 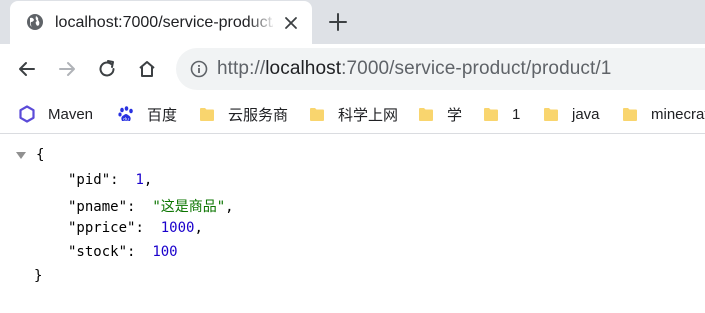 What do you see at coordinates (516, 114) in the screenshot?
I see `bookmark-label: 1` at bounding box center [516, 114].